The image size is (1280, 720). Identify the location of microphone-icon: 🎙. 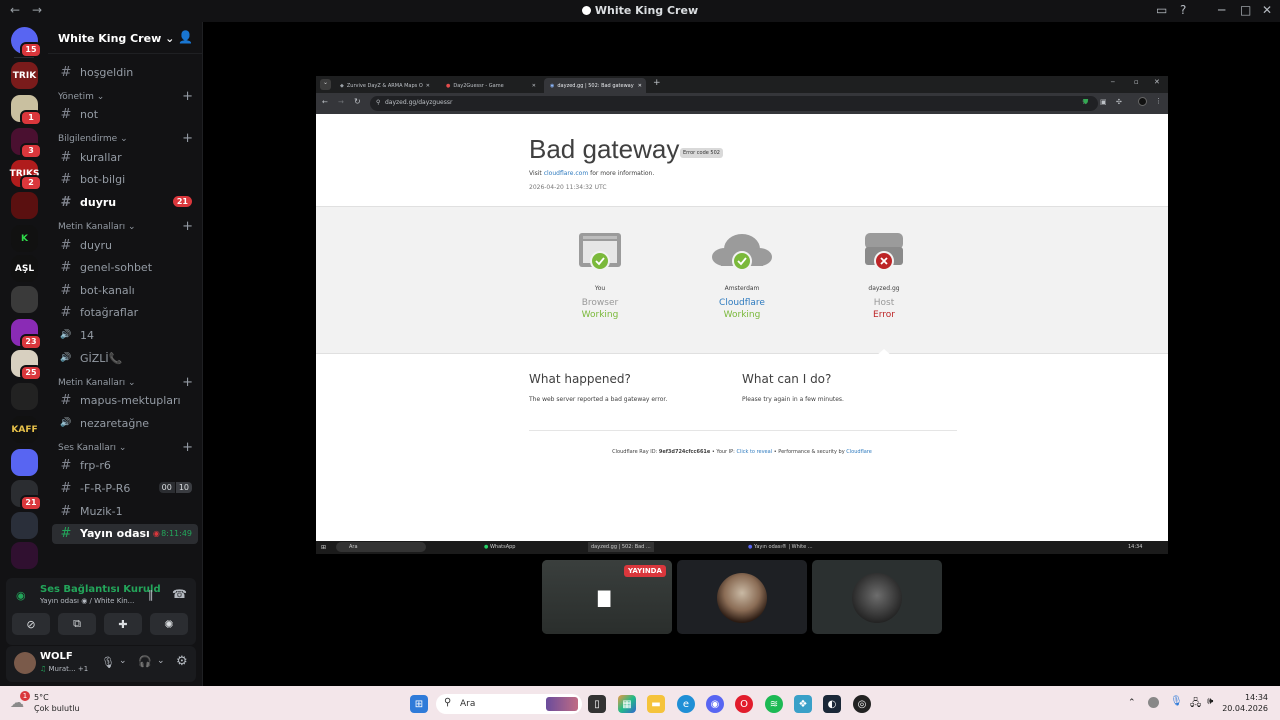
(108, 662).